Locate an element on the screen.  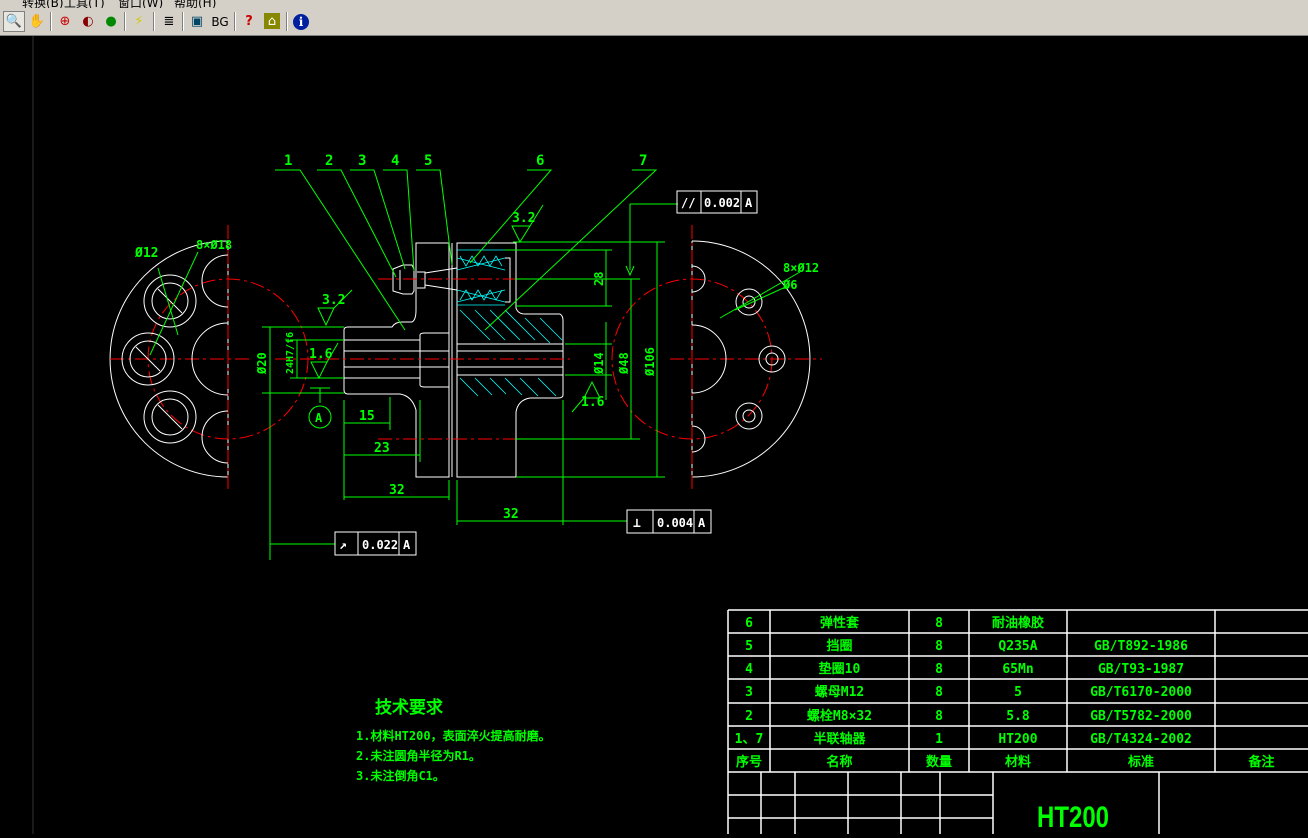
table-cell: 4 is located at coordinates (749, 669).